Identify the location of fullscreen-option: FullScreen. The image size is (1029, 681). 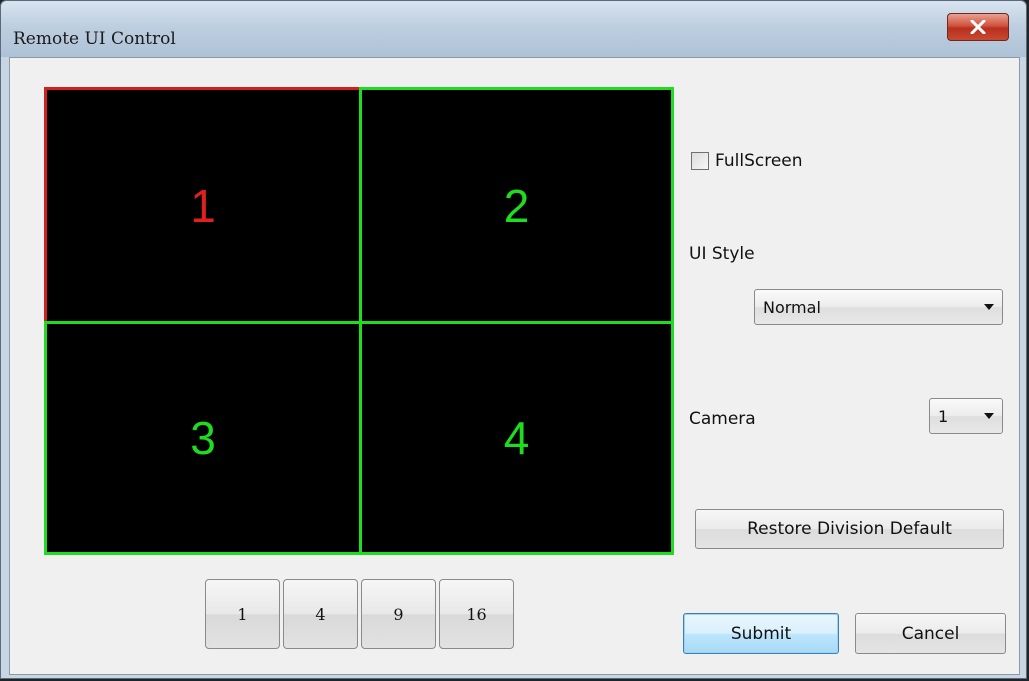
(747, 161).